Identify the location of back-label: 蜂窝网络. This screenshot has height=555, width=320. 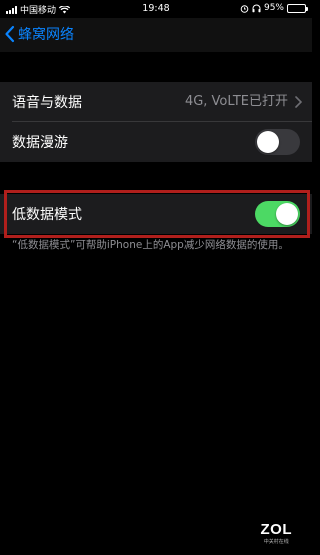
(46, 35).